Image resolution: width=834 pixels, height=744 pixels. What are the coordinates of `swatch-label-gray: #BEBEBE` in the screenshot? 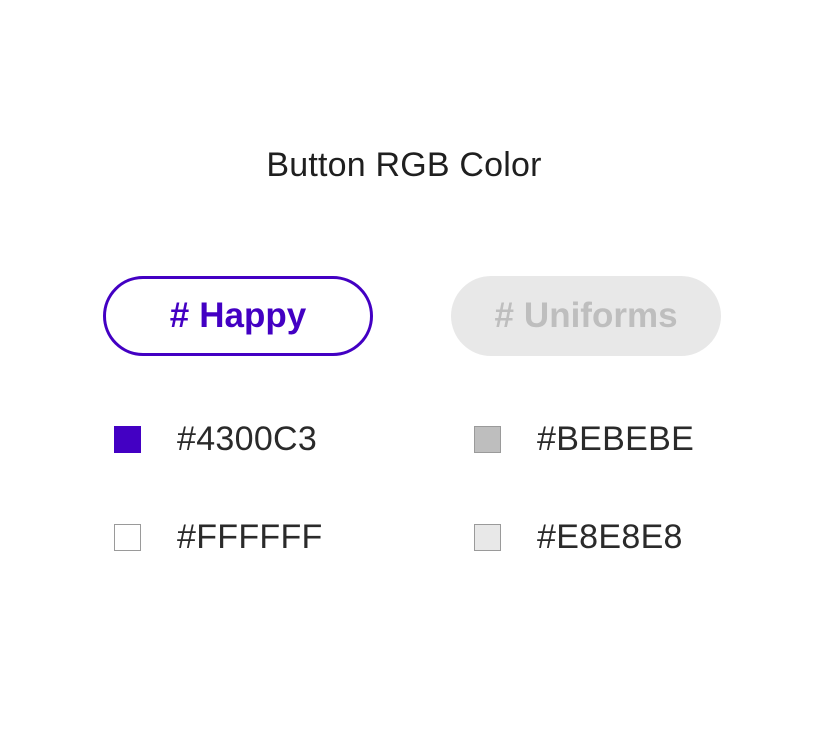 It's located at (616, 439).